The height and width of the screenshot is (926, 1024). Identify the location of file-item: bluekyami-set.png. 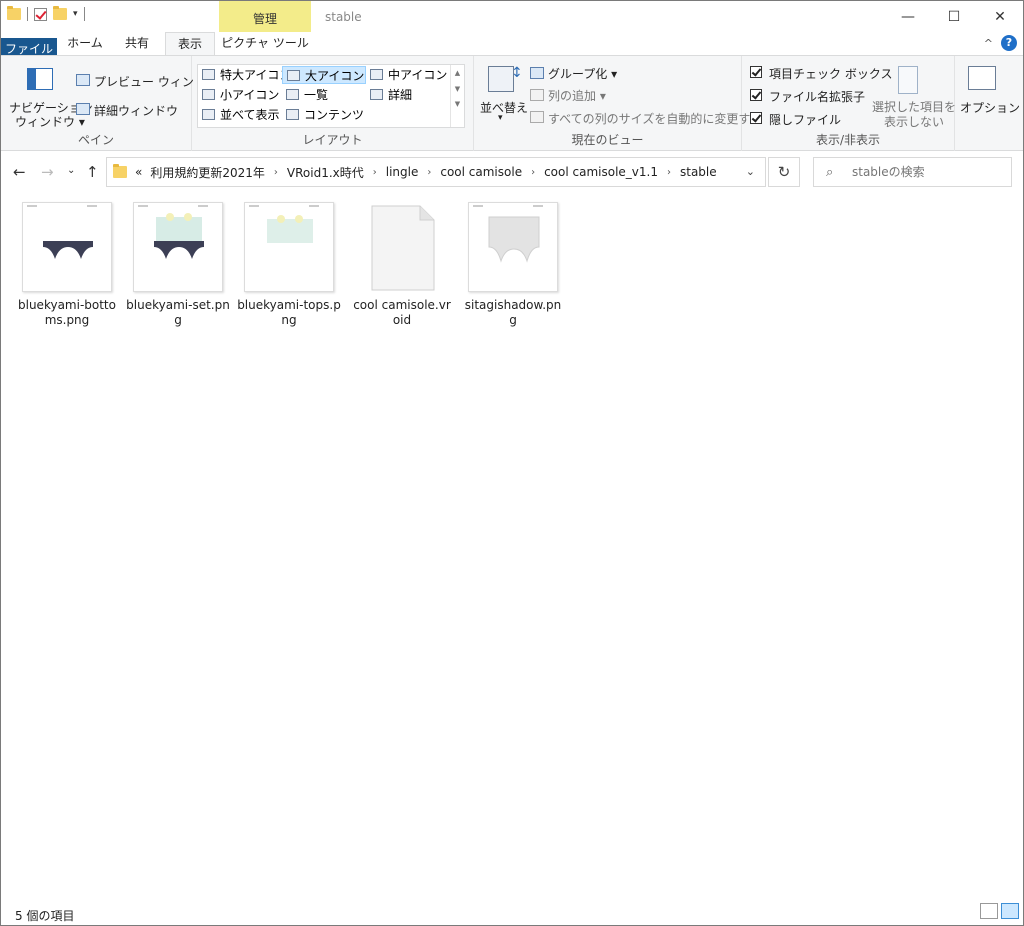
(178, 263).